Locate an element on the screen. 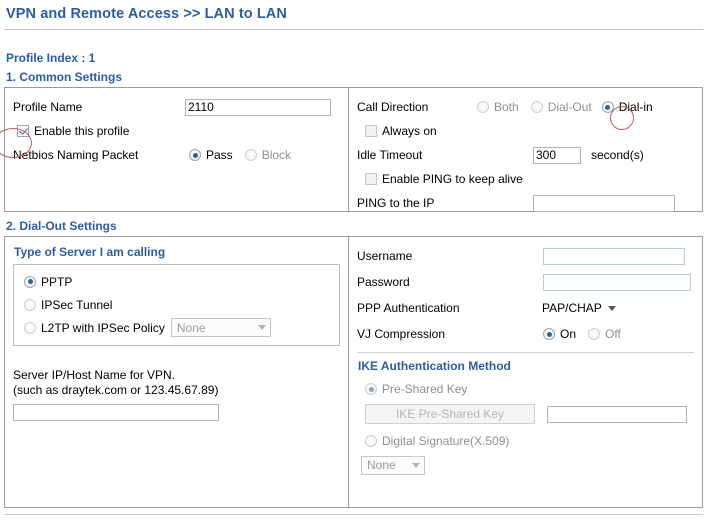 This screenshot has height=521, width=707. idle-timeout-label: Idle Timeout is located at coordinates (390, 155).